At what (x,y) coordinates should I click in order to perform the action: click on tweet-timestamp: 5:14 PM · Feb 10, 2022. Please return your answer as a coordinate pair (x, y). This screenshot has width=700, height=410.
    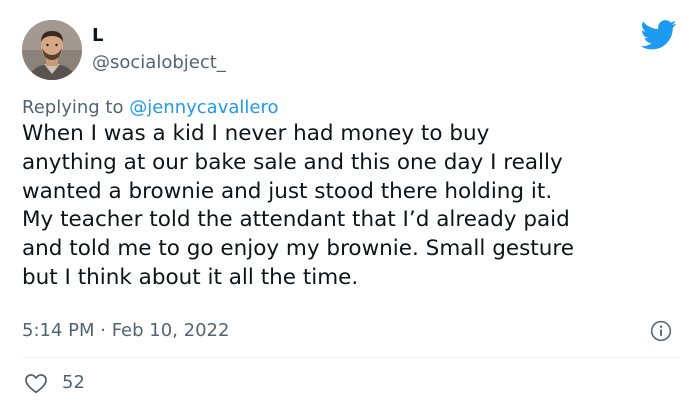
    Looking at the image, I should click on (125, 331).